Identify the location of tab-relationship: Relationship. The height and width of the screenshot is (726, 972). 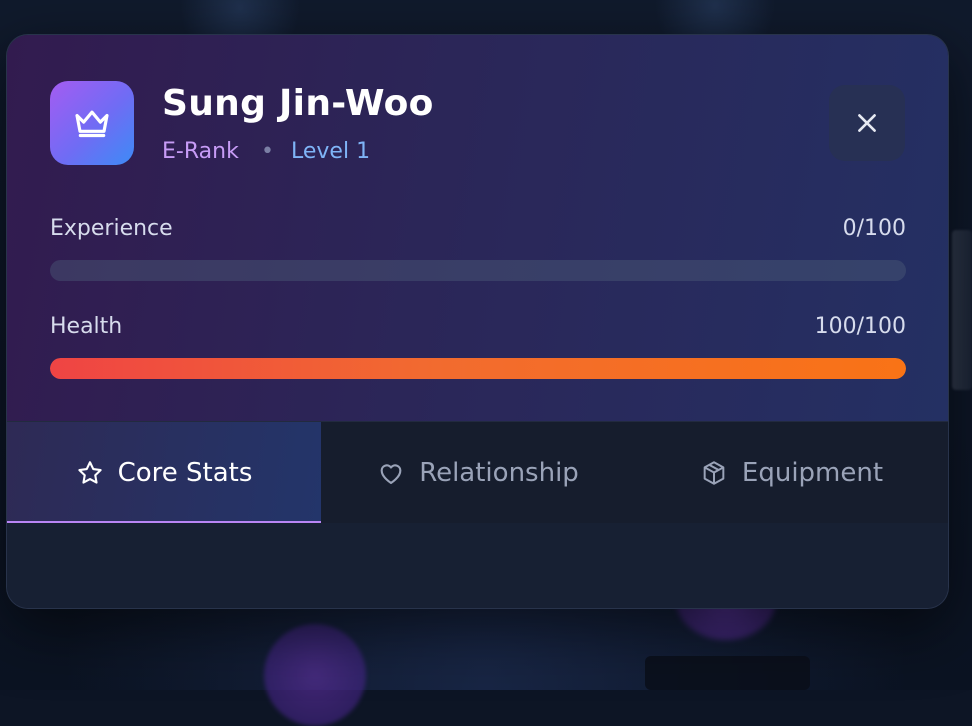
(478, 472).